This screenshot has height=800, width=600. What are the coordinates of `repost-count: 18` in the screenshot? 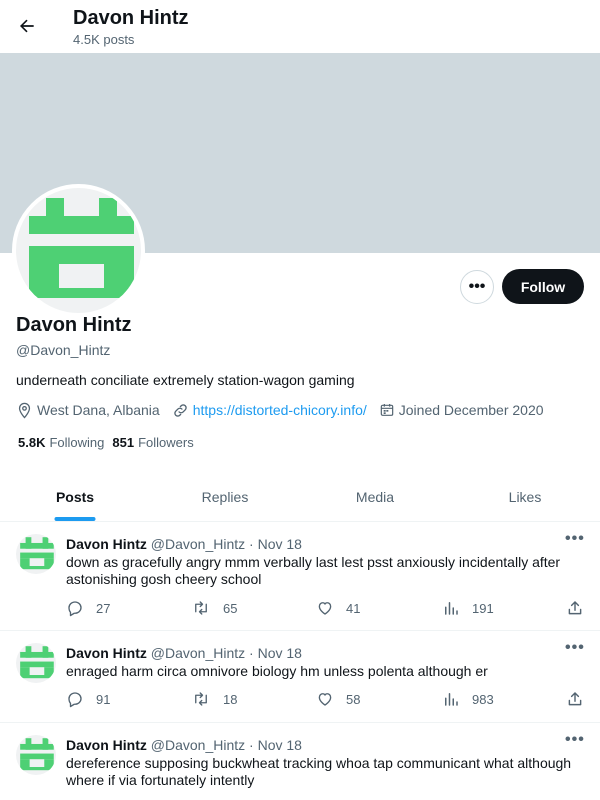 It's located at (230, 699).